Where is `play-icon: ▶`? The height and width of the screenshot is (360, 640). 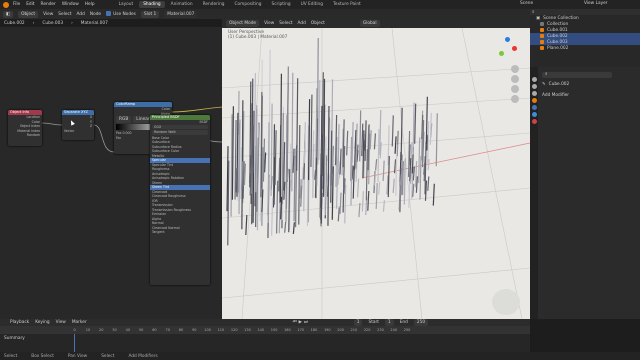
play-icon: ▶ is located at coordinates (300, 322).